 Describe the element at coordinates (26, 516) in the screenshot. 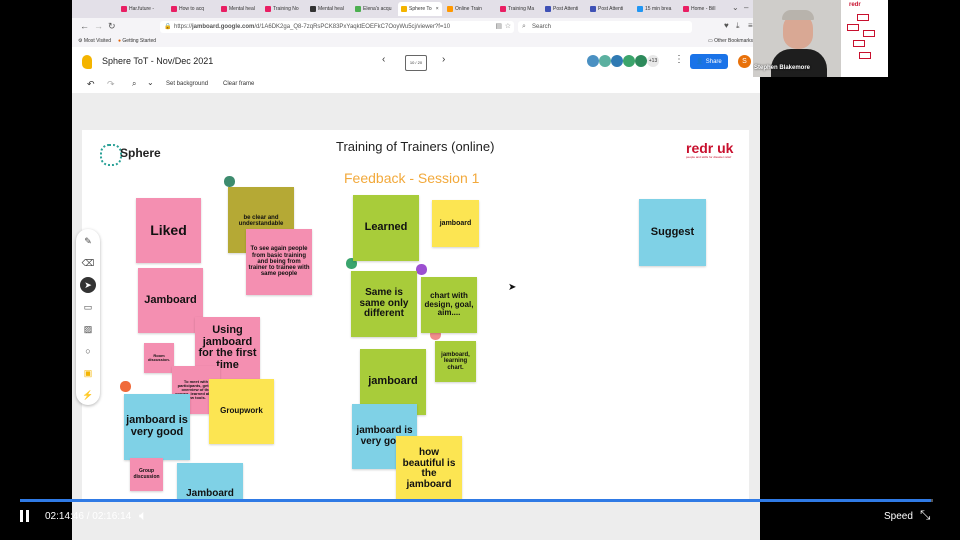

I see `pause-icon` at that location.